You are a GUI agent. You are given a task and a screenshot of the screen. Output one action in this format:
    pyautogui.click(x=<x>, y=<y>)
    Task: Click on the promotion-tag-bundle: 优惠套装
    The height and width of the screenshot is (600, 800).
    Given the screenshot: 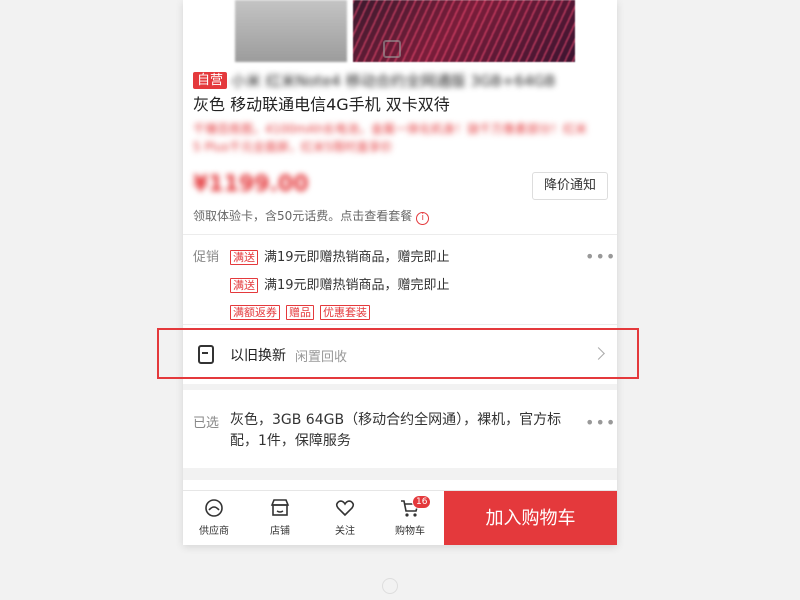 What is the action you would take?
    pyautogui.click(x=345, y=312)
    